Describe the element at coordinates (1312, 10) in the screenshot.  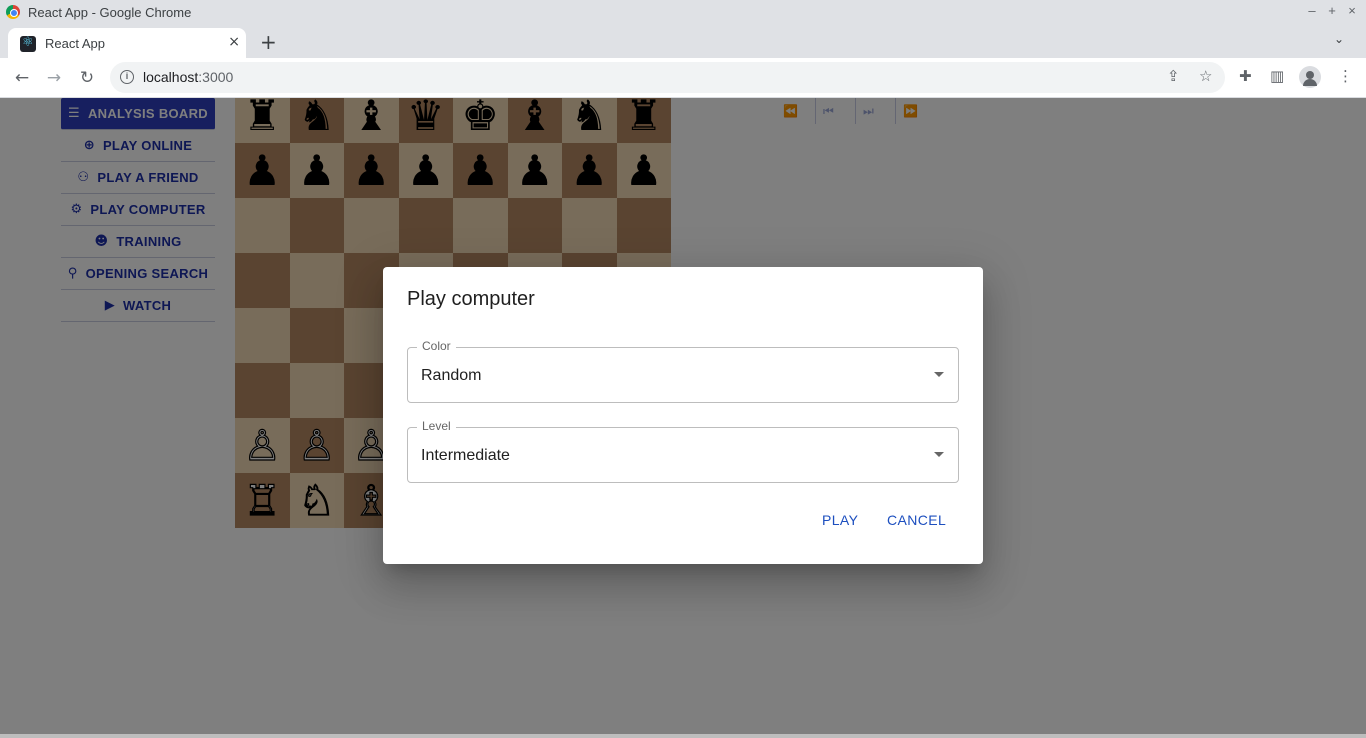
I see `minimize-icon: –` at that location.